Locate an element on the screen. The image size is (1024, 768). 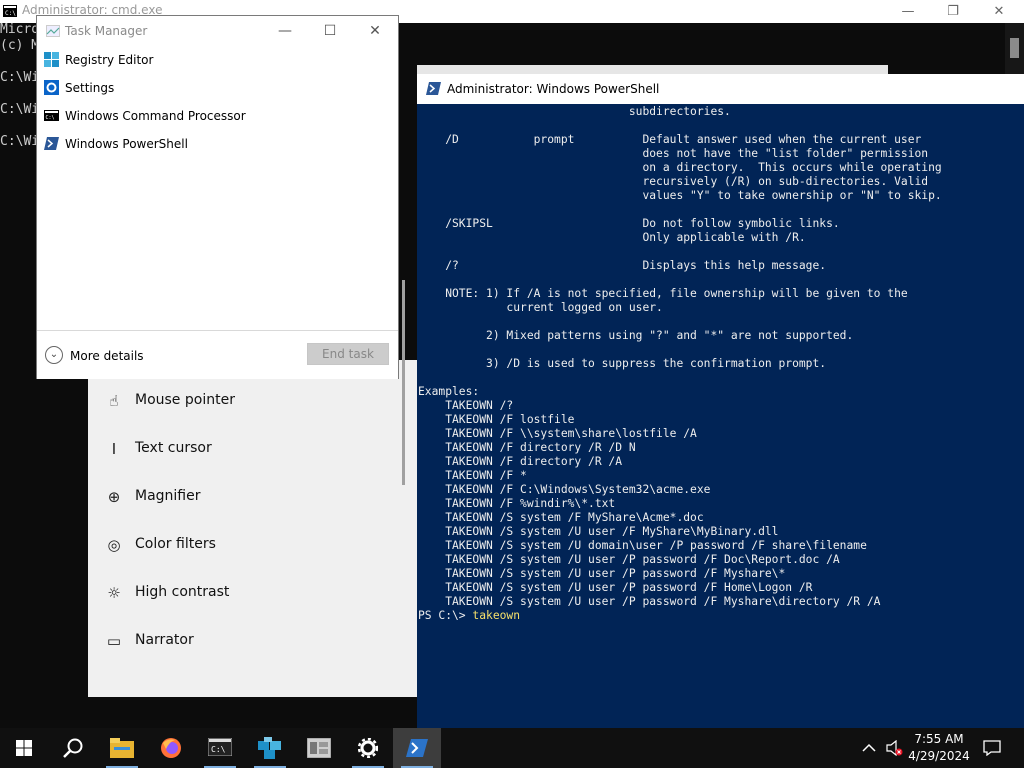
task-item-settings: Settings is located at coordinates (218, 88).